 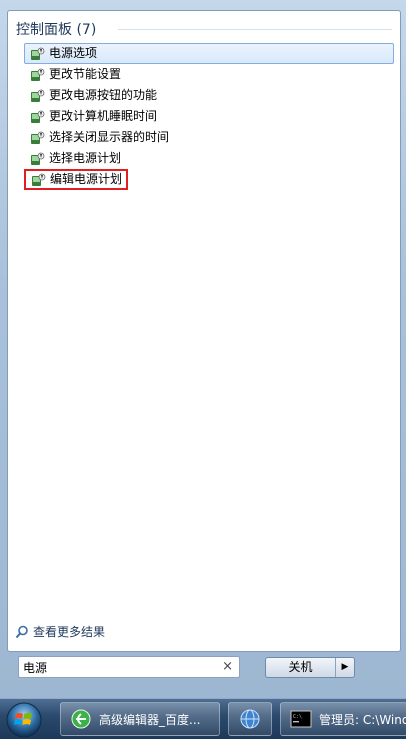 I want to click on result-item-choose-power-plan: 选择电源计划, so click(x=209, y=158).